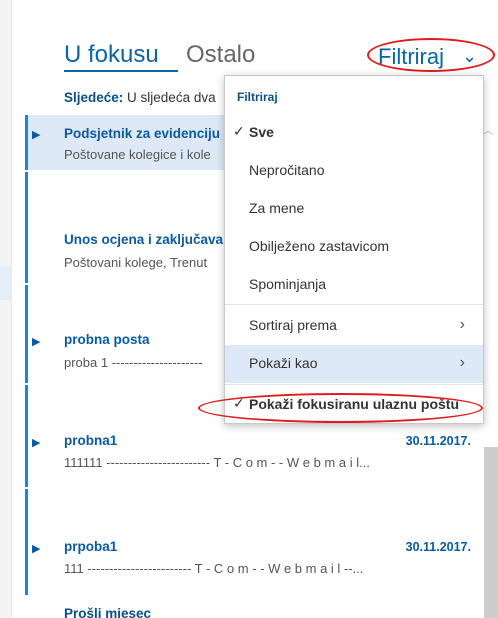  Describe the element at coordinates (91, 546) in the screenshot. I see `message-sender: prpoba1` at that location.